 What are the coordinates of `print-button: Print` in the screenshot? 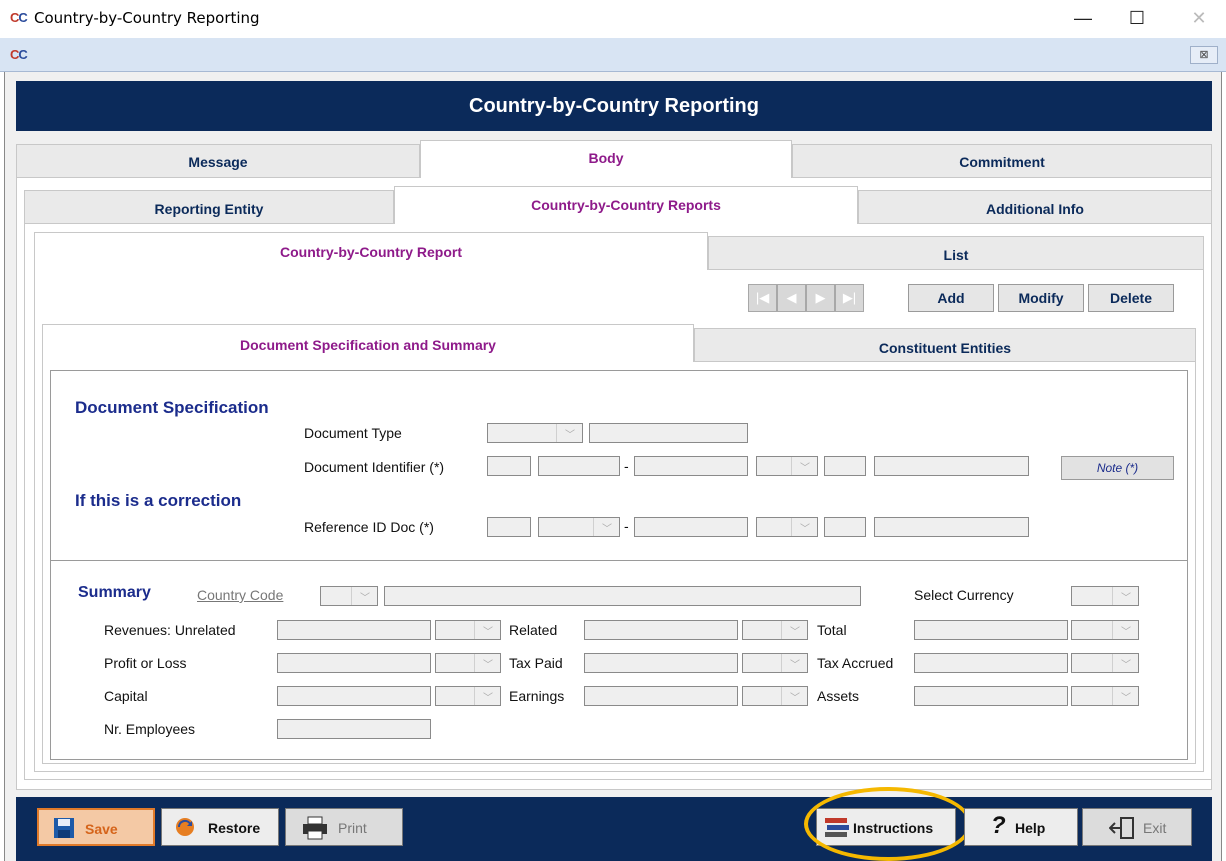 It's located at (344, 827).